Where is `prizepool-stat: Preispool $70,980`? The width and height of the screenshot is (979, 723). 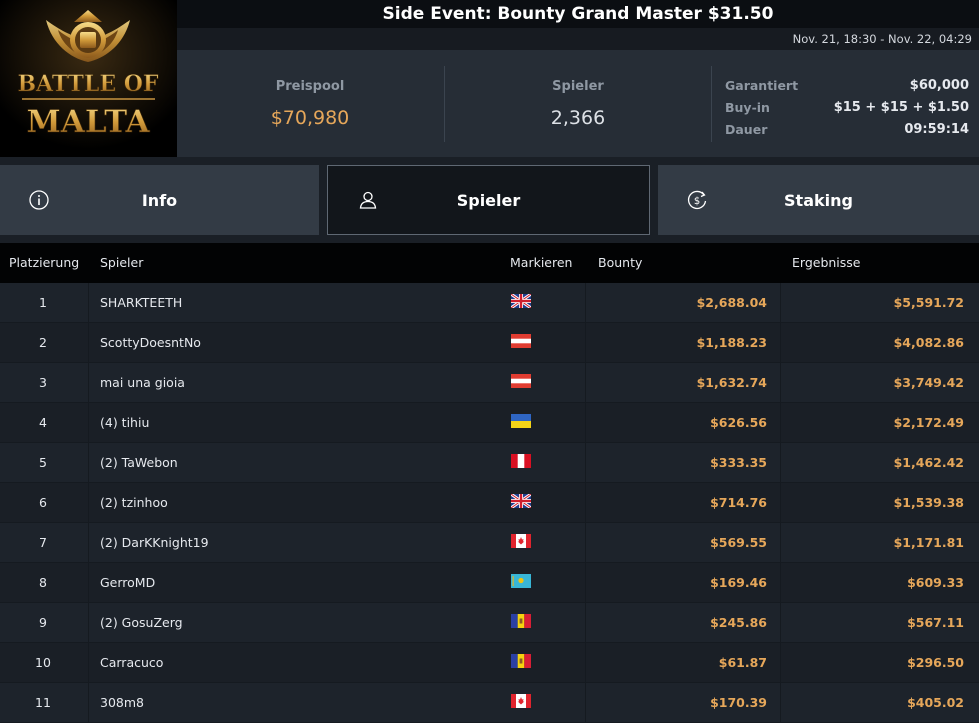 prizepool-stat: Preispool $70,980 is located at coordinates (310, 103).